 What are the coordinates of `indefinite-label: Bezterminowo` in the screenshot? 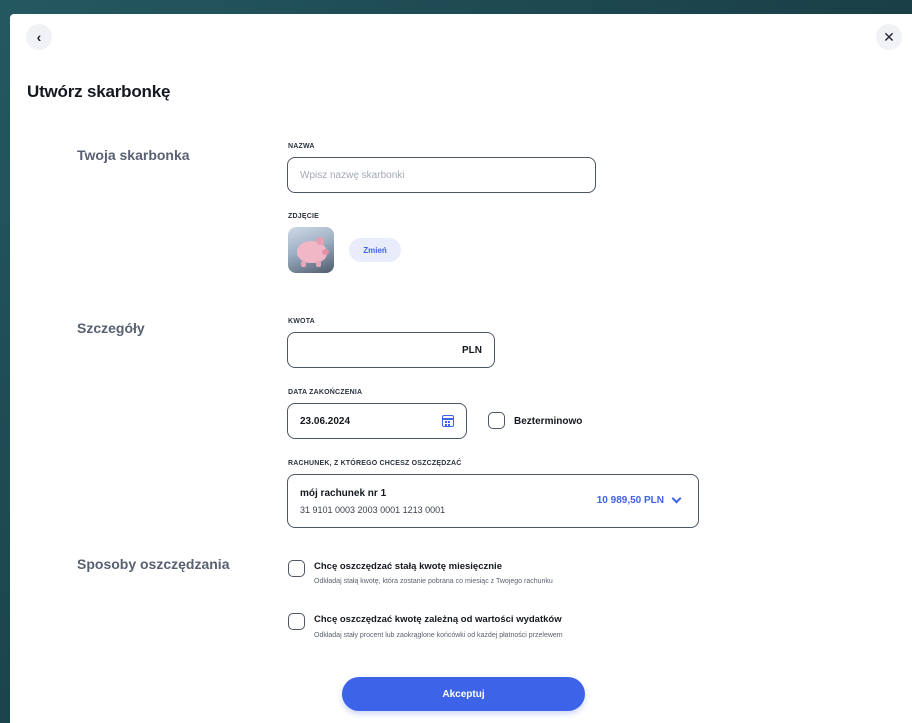 It's located at (548, 421).